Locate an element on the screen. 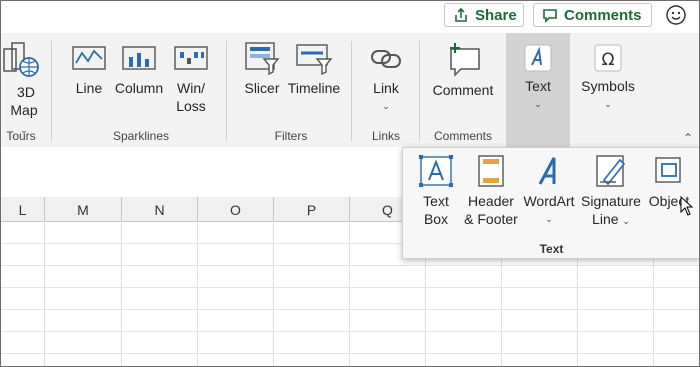 Image resolution: width=700 pixels, height=367 pixels. 3d-map-button: 3D Map ⌄ is located at coordinates (22, 89).